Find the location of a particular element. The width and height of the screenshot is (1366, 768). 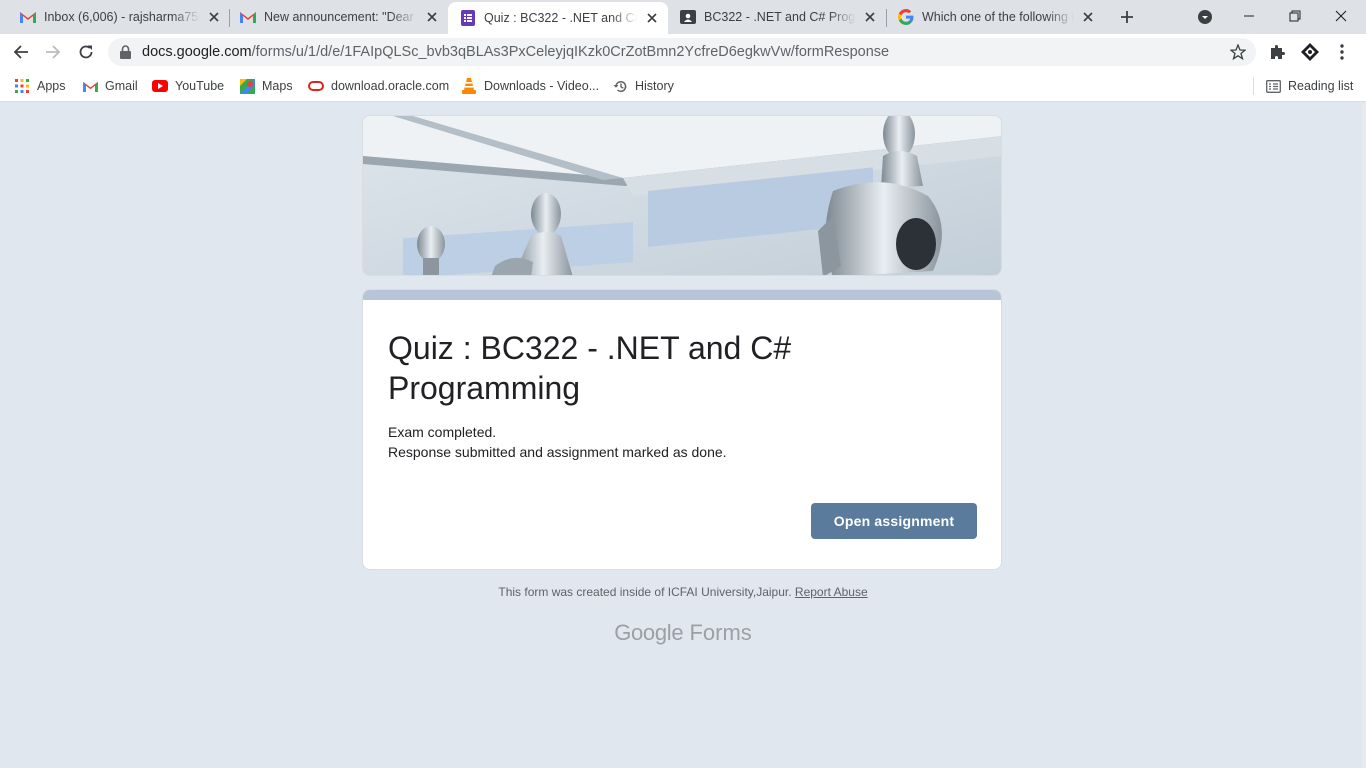

bookmark-gmail: Gmail is located at coordinates (110, 86).